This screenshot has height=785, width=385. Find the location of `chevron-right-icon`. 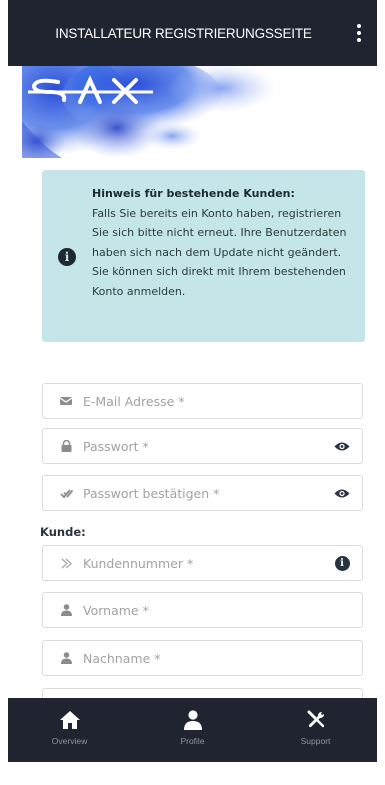

chevron-right-icon is located at coordinates (66, 563).